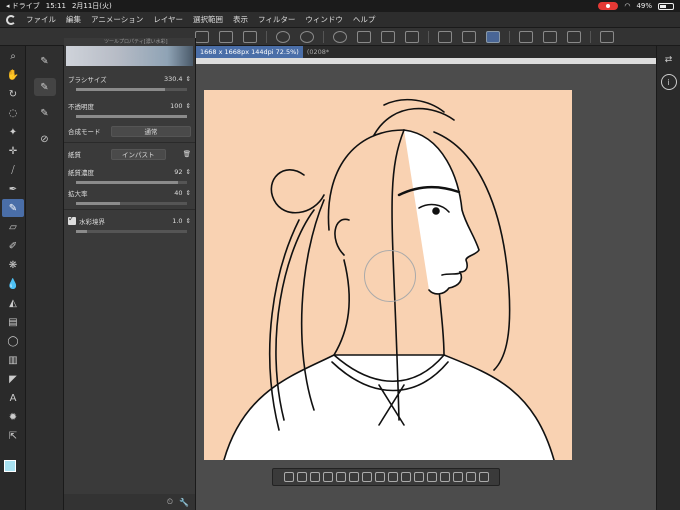  What do you see at coordinates (444, 477) in the screenshot?
I see `launcher-btn-13-icon` at bounding box center [444, 477].